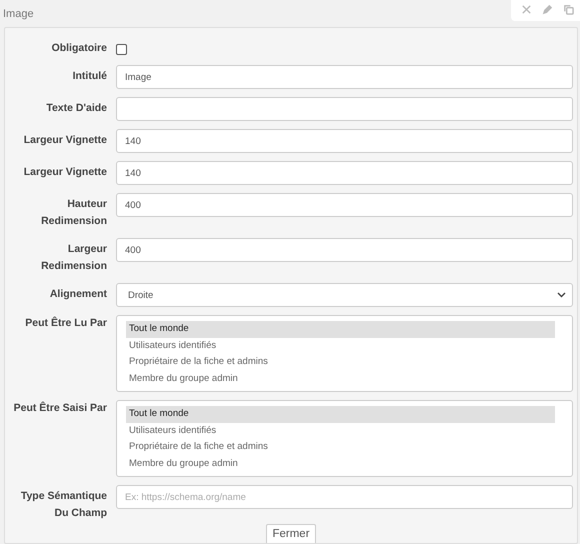 The width and height of the screenshot is (580, 544). Describe the element at coordinates (344, 295) in the screenshot. I see `select-field: Droite` at that location.